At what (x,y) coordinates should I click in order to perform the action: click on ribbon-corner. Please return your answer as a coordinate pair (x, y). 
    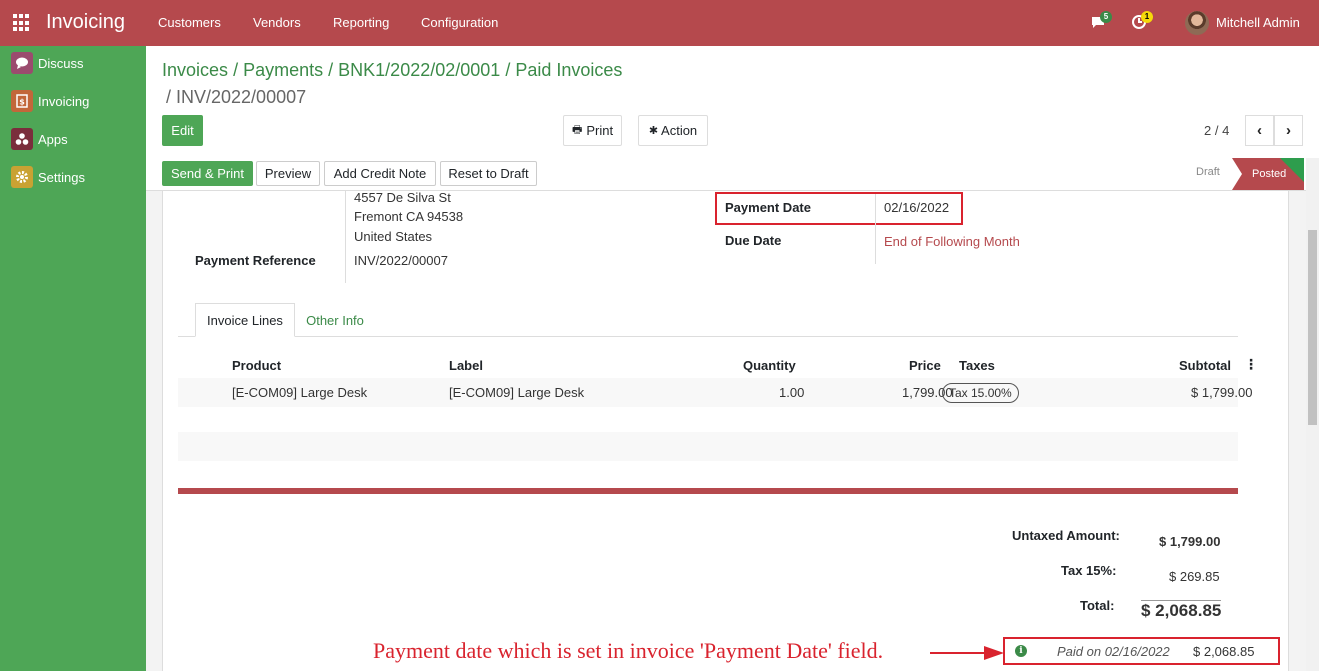
    Looking at the image, I should click on (1292, 170).